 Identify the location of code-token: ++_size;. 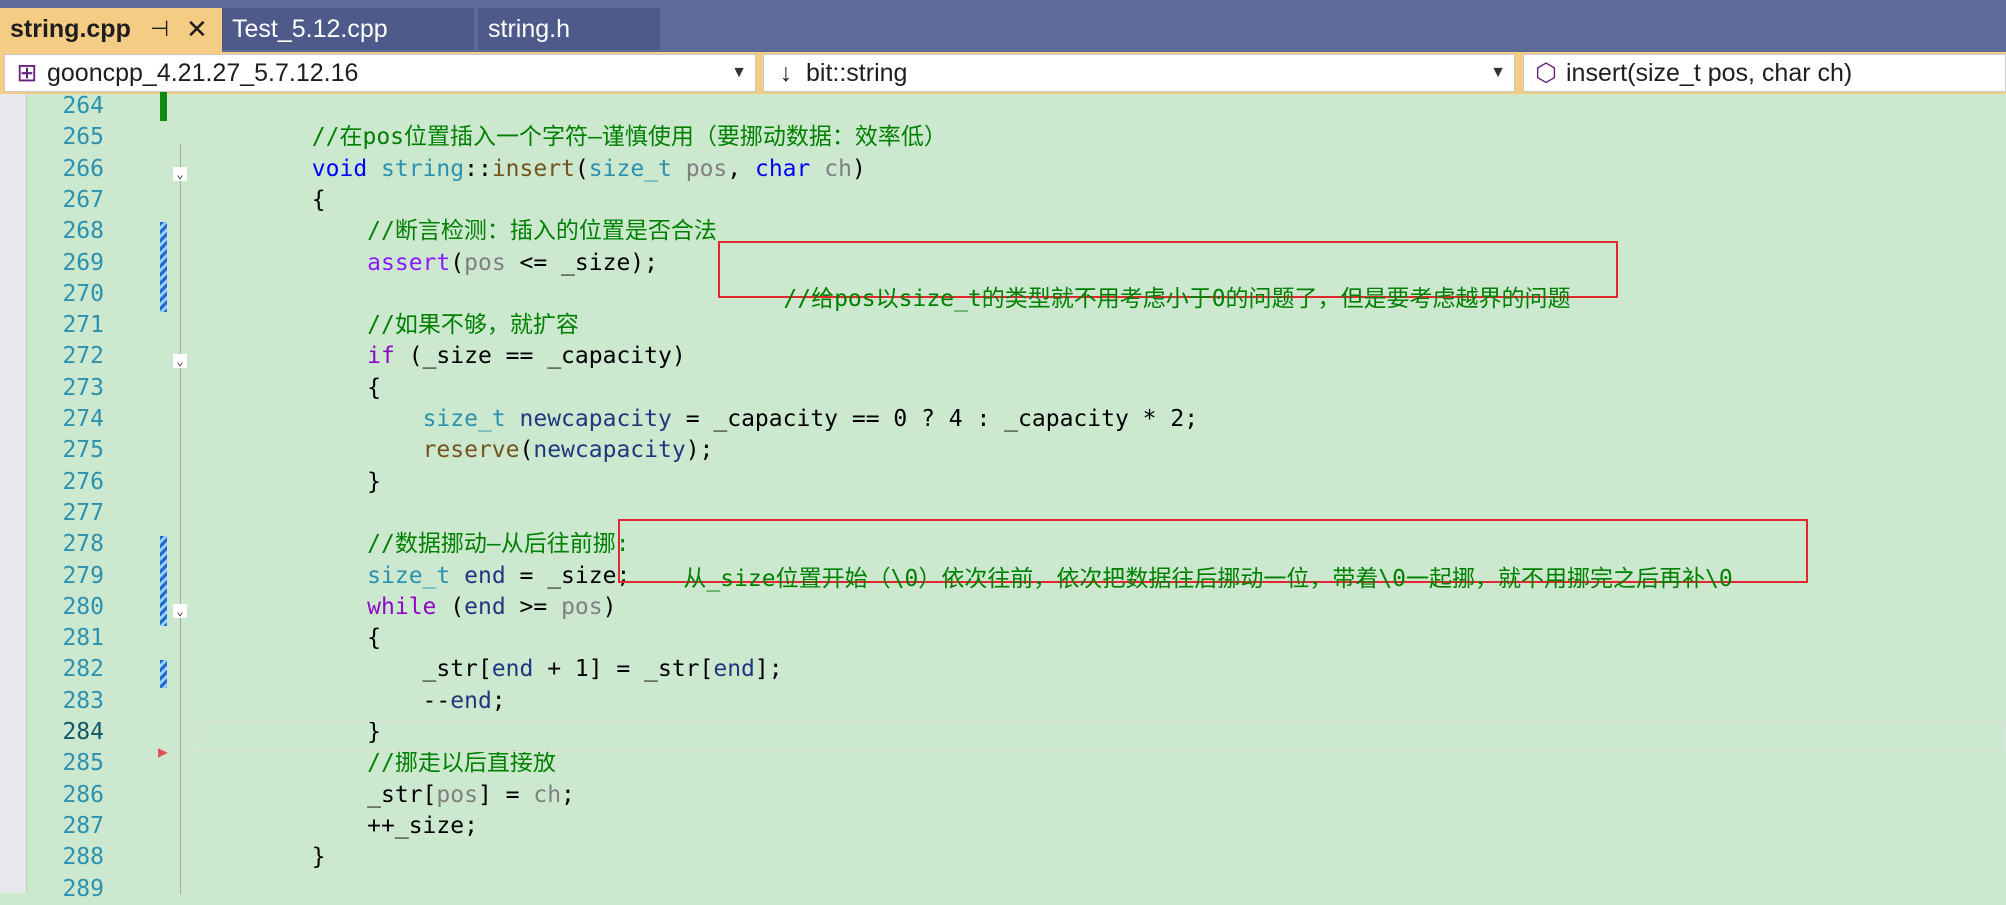
(339, 825).